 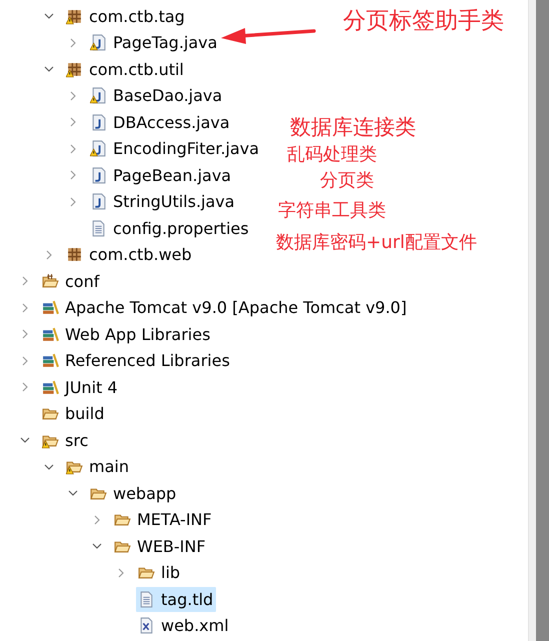 What do you see at coordinates (174, 520) in the screenshot?
I see `tree-item-label: META-INF` at bounding box center [174, 520].